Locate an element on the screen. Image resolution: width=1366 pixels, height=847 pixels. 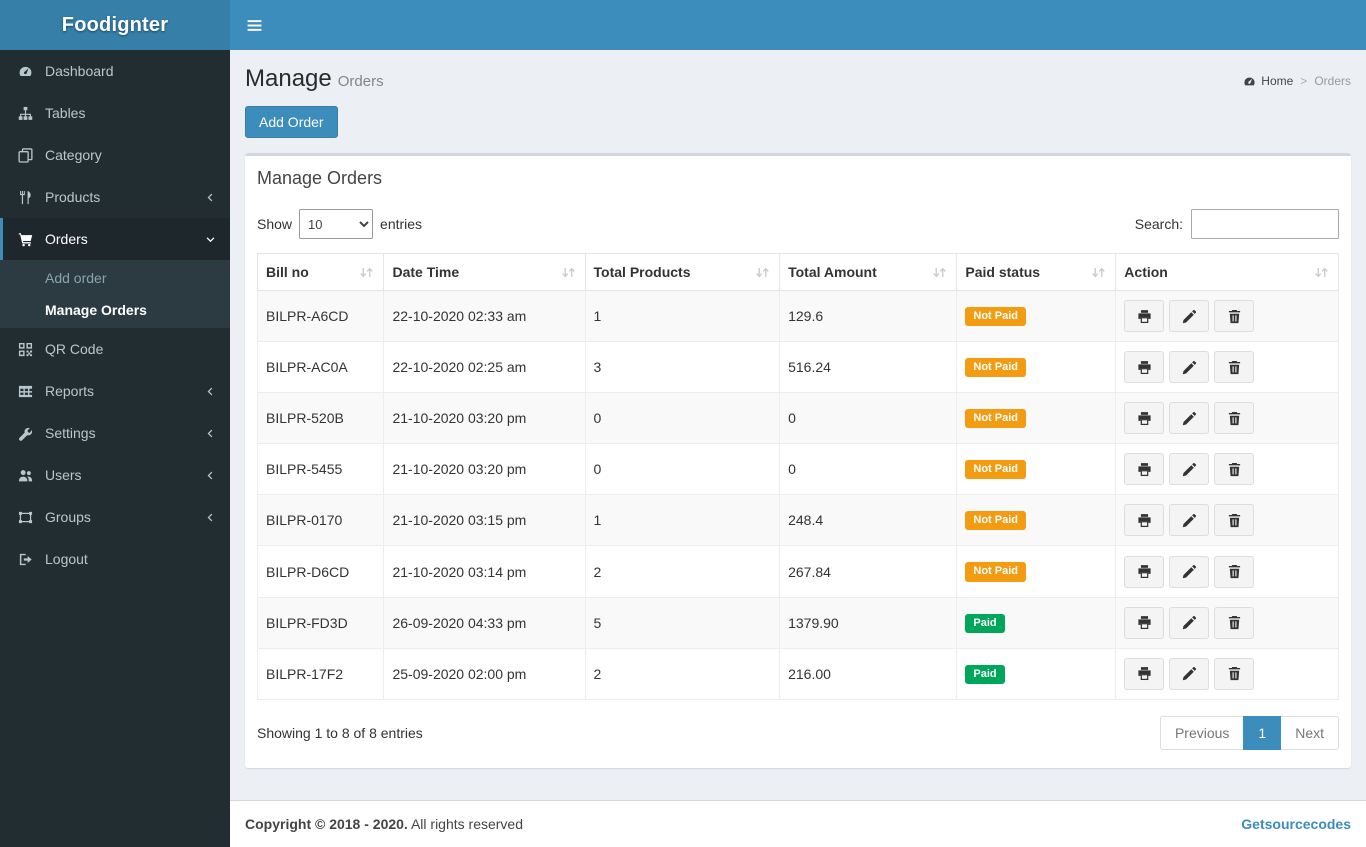
sidebar-item-products: Products is located at coordinates (115, 197).